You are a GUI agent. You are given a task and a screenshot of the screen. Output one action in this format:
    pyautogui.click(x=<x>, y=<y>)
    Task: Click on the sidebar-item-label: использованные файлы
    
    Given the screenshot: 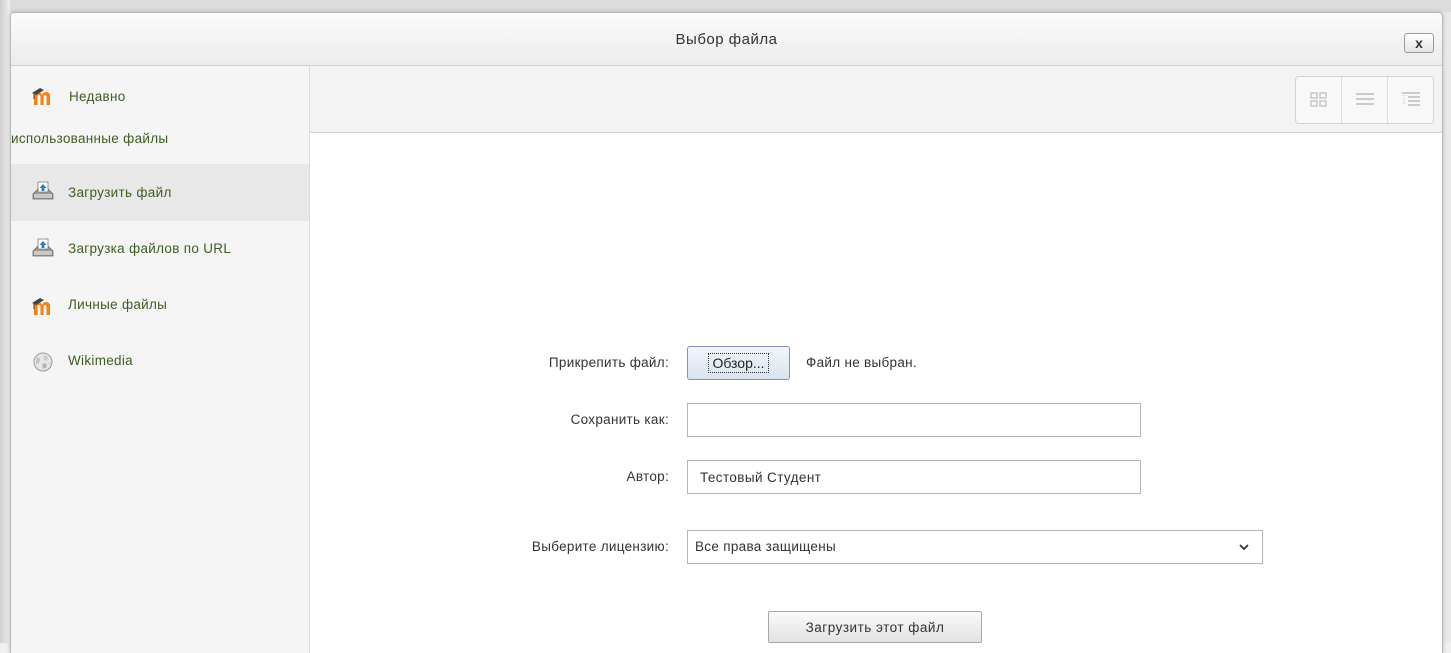 What is the action you would take?
    pyautogui.click(x=90, y=138)
    